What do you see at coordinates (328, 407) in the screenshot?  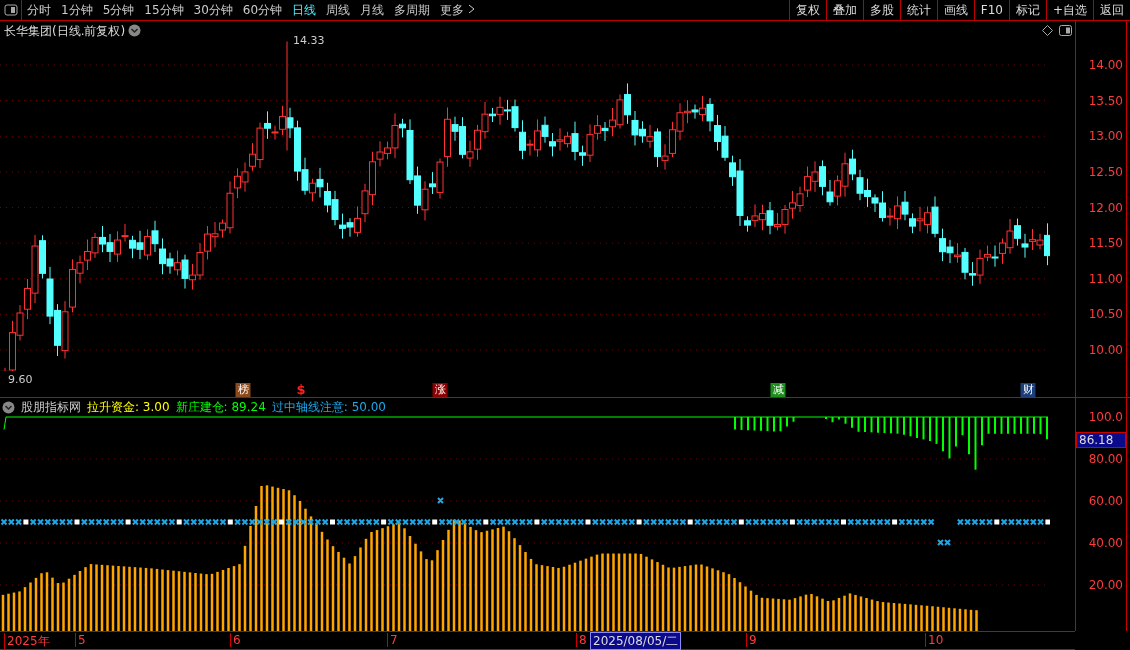 I see `indicator-value: 过中轴线注意: 50.00` at bounding box center [328, 407].